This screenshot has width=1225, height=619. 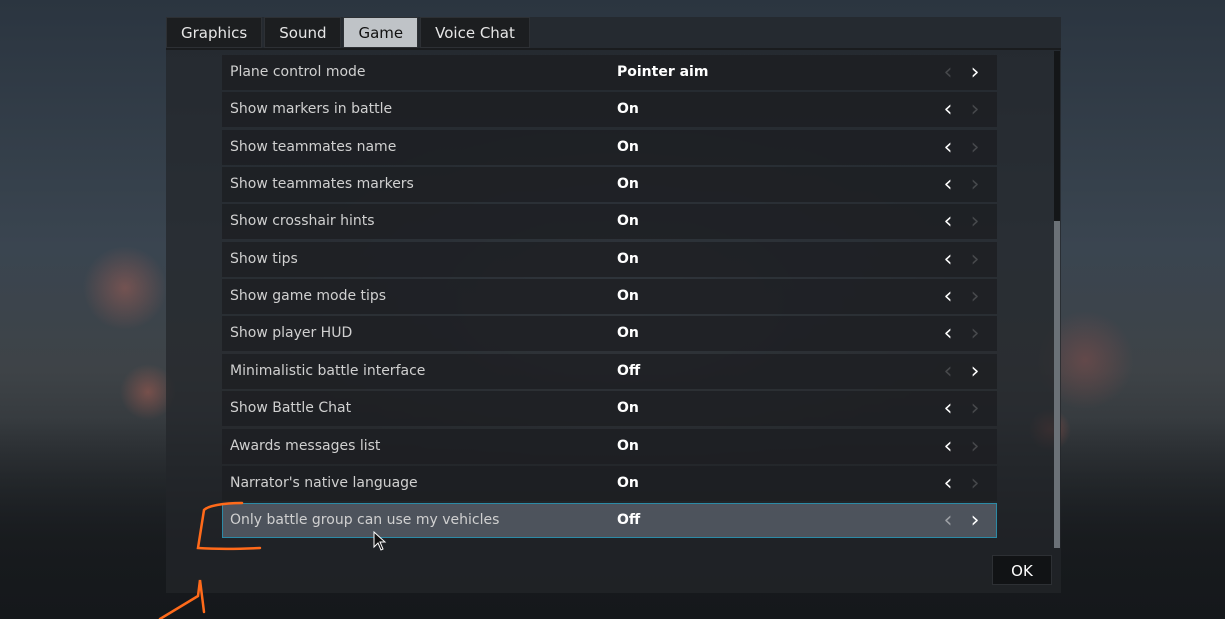 What do you see at coordinates (291, 408) in the screenshot?
I see `setting-label: Show Battle Chat` at bounding box center [291, 408].